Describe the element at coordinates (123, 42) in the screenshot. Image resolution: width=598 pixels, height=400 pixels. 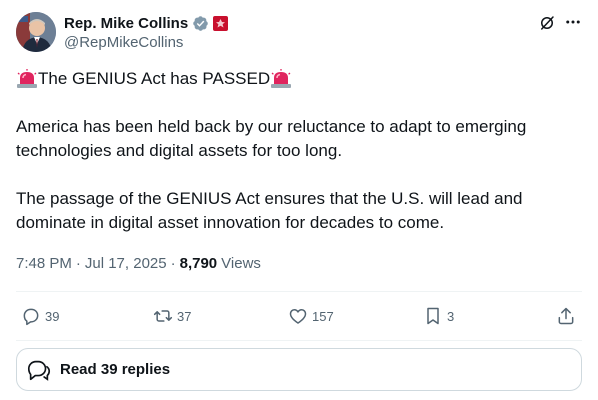
I see `author-handle: @RepMikeCollins` at that location.